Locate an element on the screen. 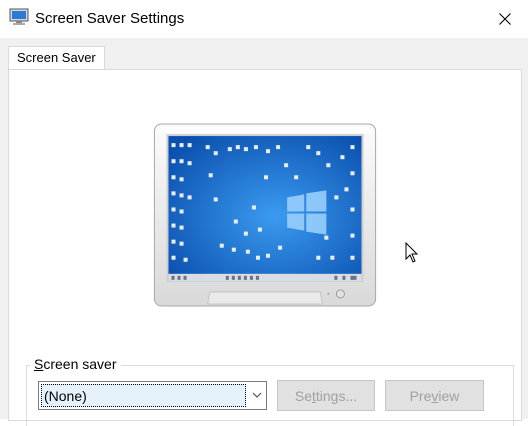 This screenshot has height=426, width=528. window-title: Screen Saver Settings is located at coordinates (110, 18).